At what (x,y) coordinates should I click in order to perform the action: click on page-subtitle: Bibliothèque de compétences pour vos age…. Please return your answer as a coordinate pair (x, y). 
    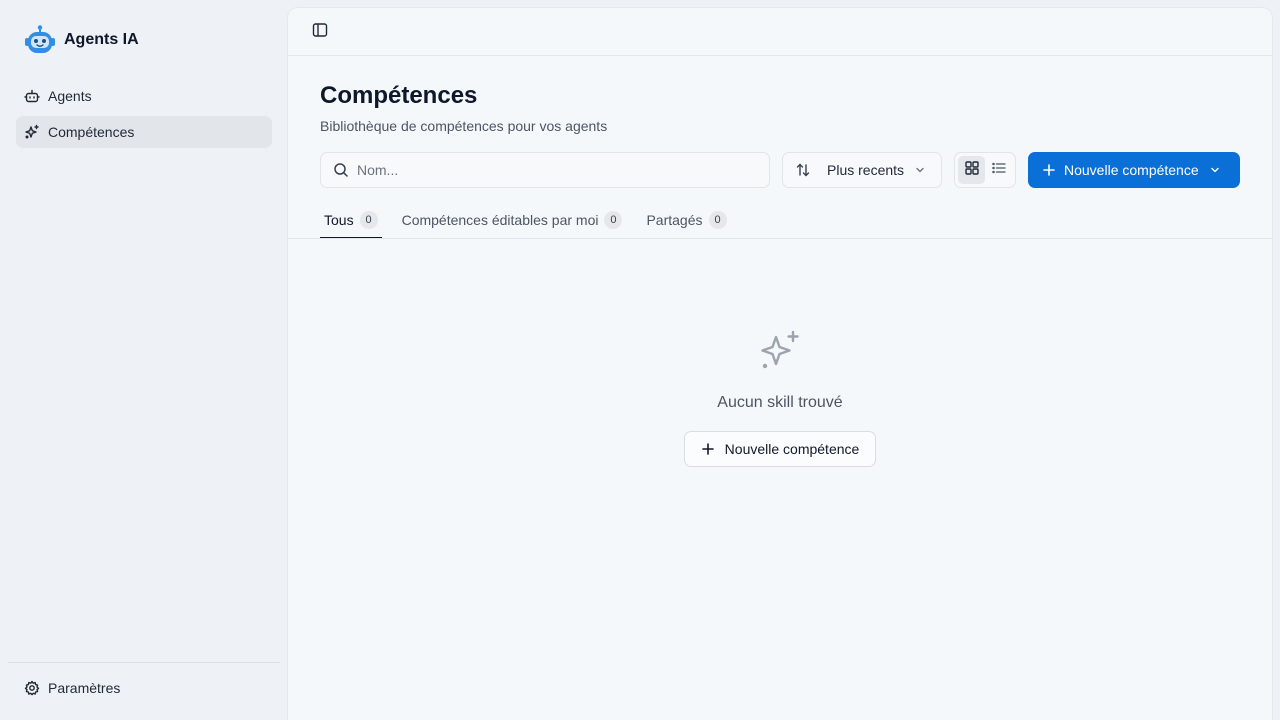
    Looking at the image, I should click on (464, 126).